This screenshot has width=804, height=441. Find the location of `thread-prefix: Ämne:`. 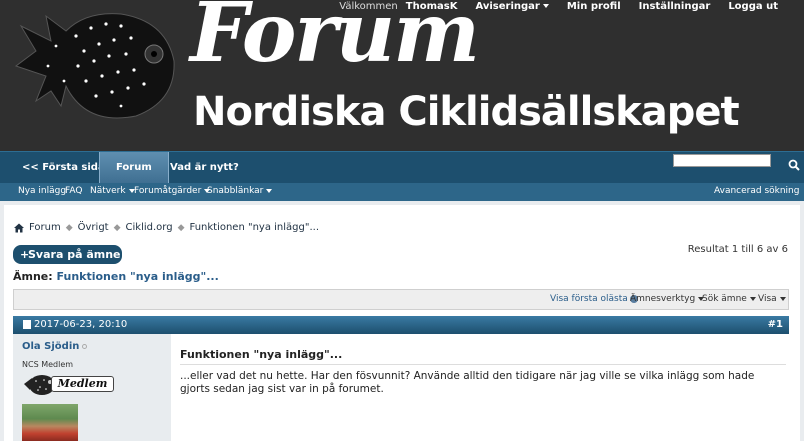

thread-prefix: Ämne: is located at coordinates (33, 276).